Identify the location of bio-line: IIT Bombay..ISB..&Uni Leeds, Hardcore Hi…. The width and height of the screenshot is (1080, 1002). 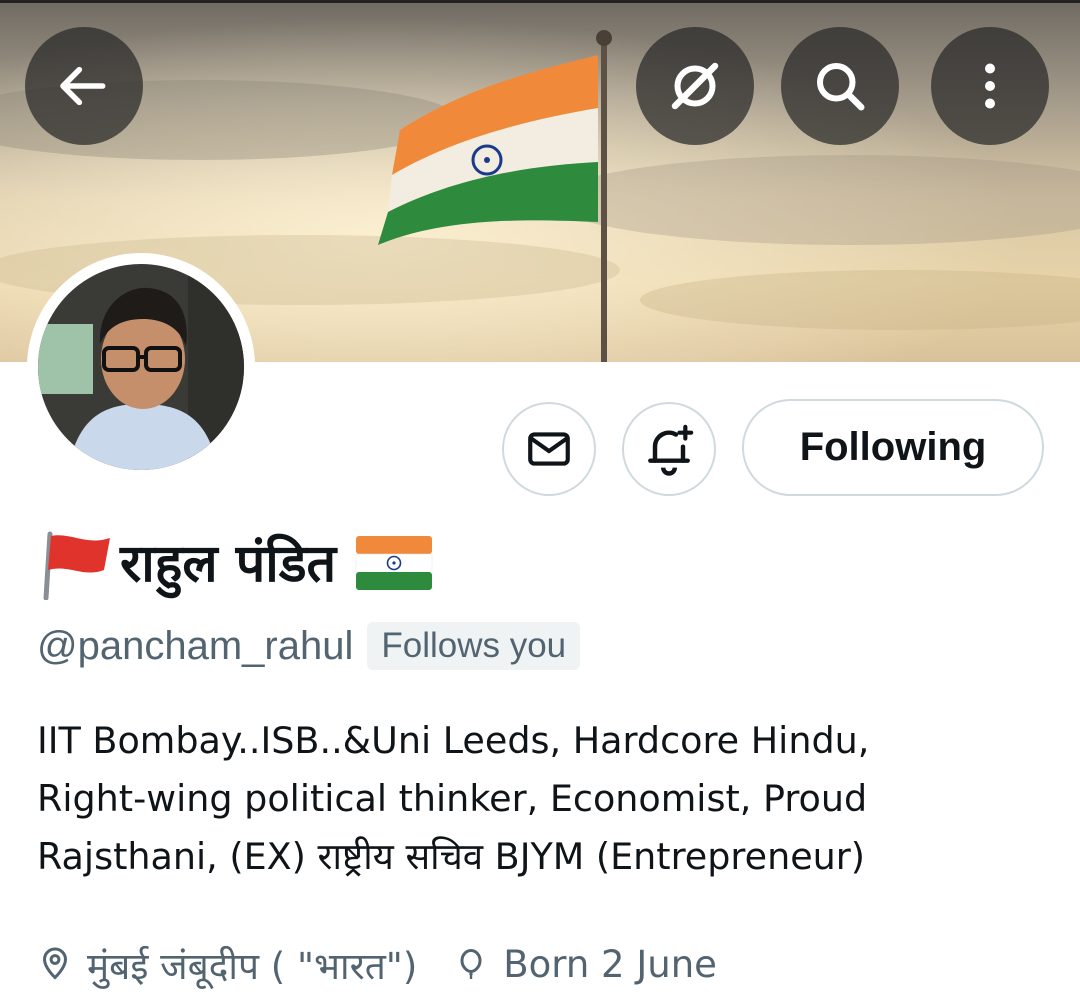
(453, 740).